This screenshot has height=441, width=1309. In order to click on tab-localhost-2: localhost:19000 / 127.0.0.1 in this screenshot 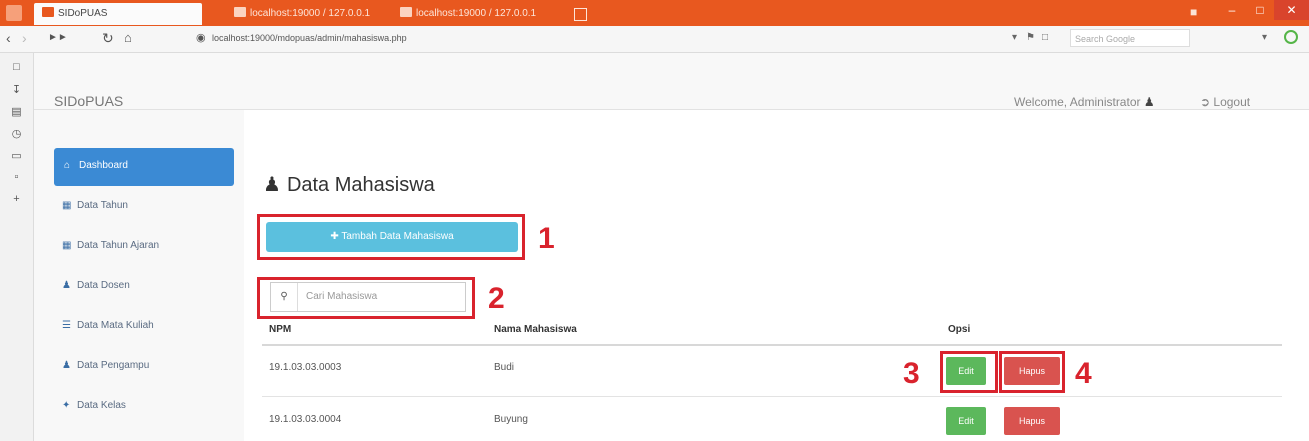, I will do `click(478, 14)`.